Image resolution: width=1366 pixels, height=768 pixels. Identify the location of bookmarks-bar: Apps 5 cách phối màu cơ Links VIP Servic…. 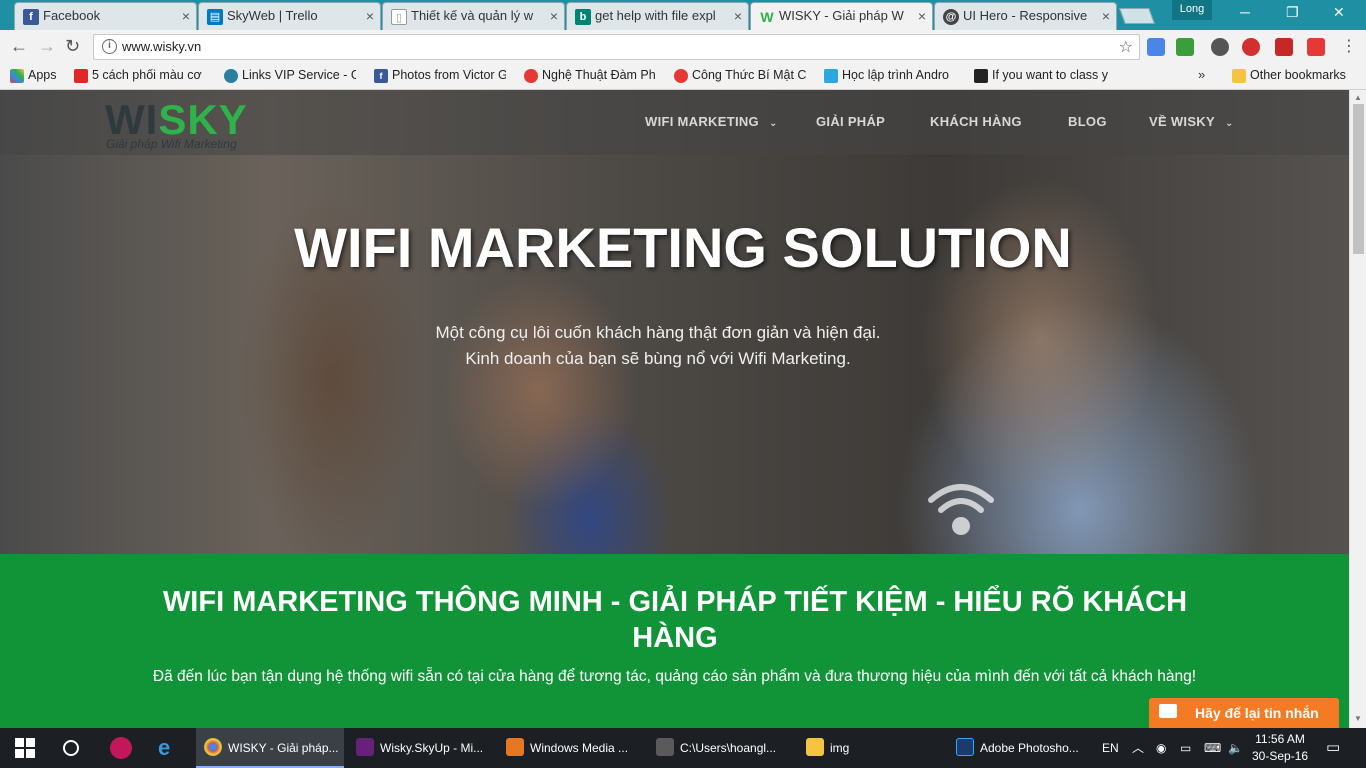
(683, 77).